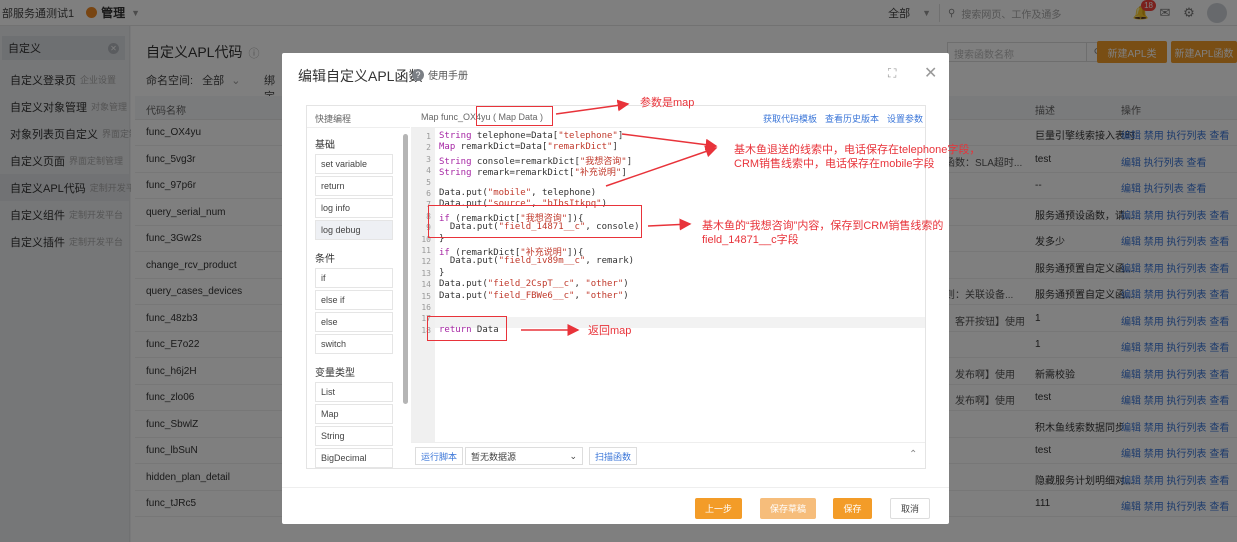 The image size is (1237, 542). I want to click on close-icon: ✕, so click(930, 73).